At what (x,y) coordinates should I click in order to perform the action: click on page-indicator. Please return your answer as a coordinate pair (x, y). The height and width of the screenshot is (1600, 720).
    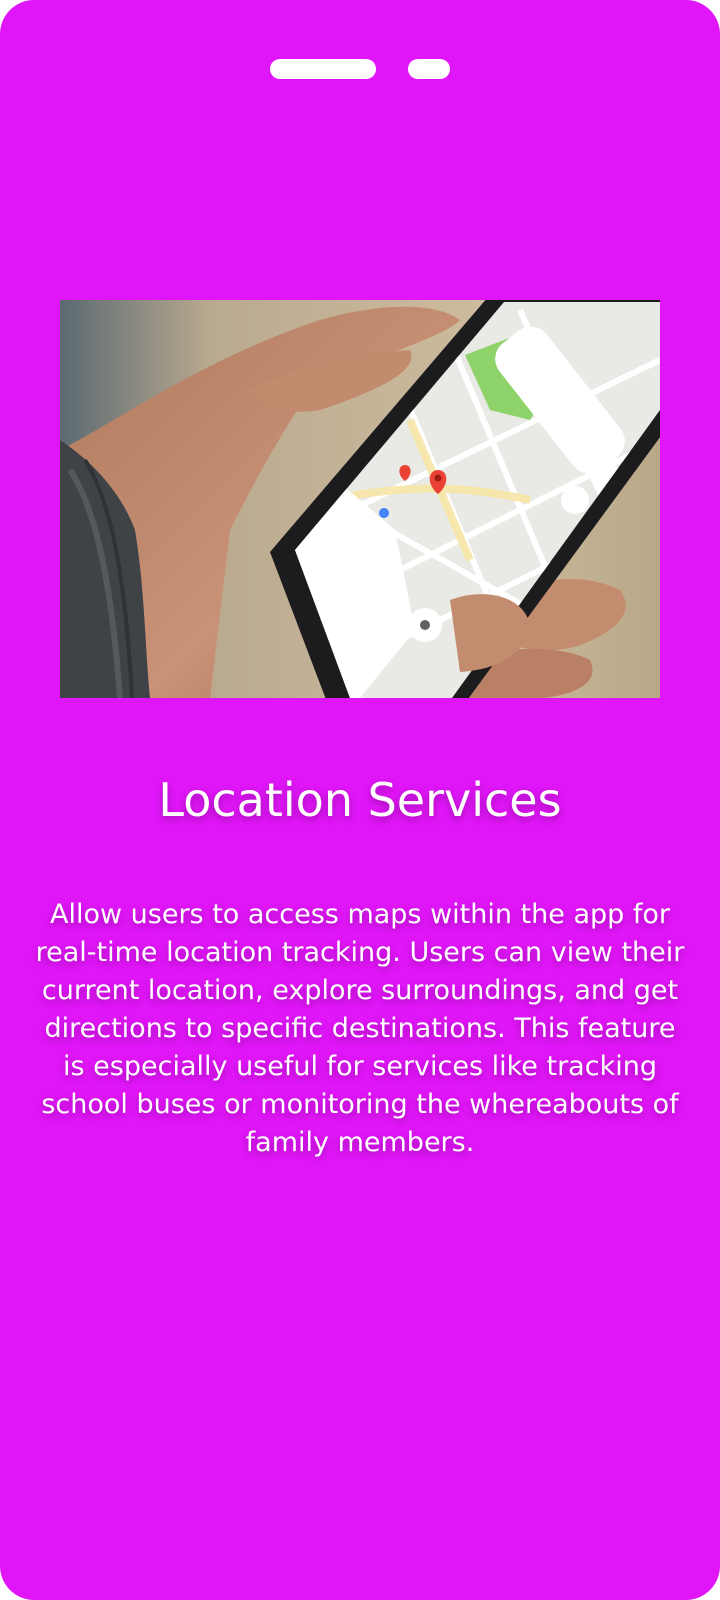
    Looking at the image, I should click on (360, 69).